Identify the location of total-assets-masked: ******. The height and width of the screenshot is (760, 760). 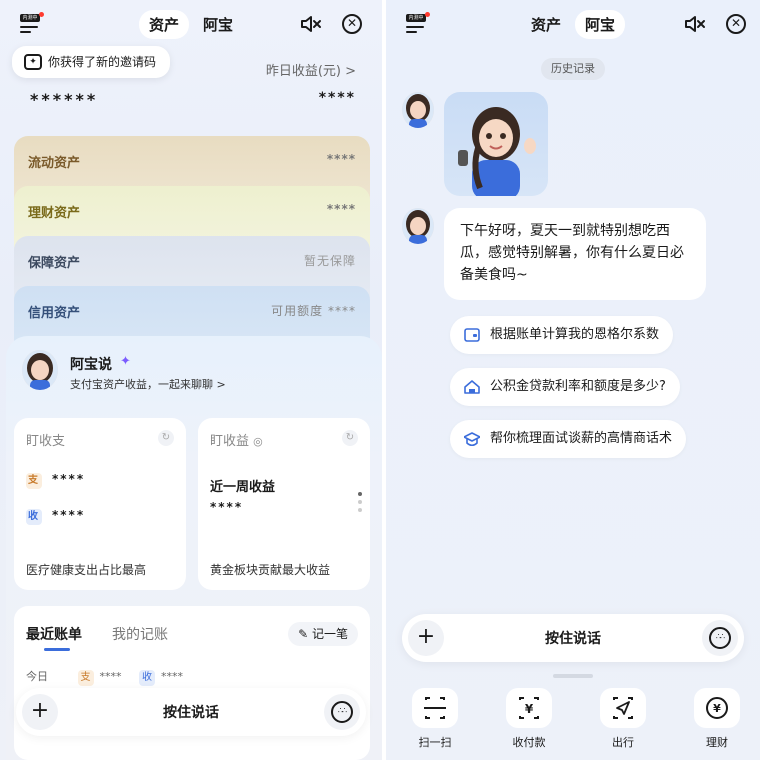
(64, 99).